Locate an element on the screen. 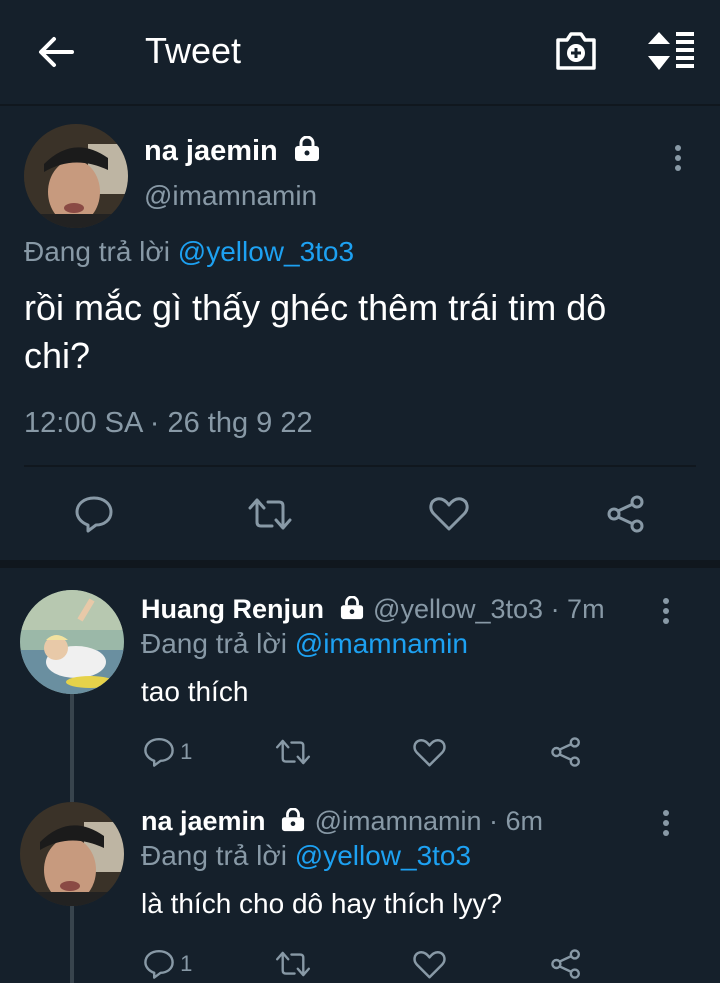  section-divider is located at coordinates (360, 564).